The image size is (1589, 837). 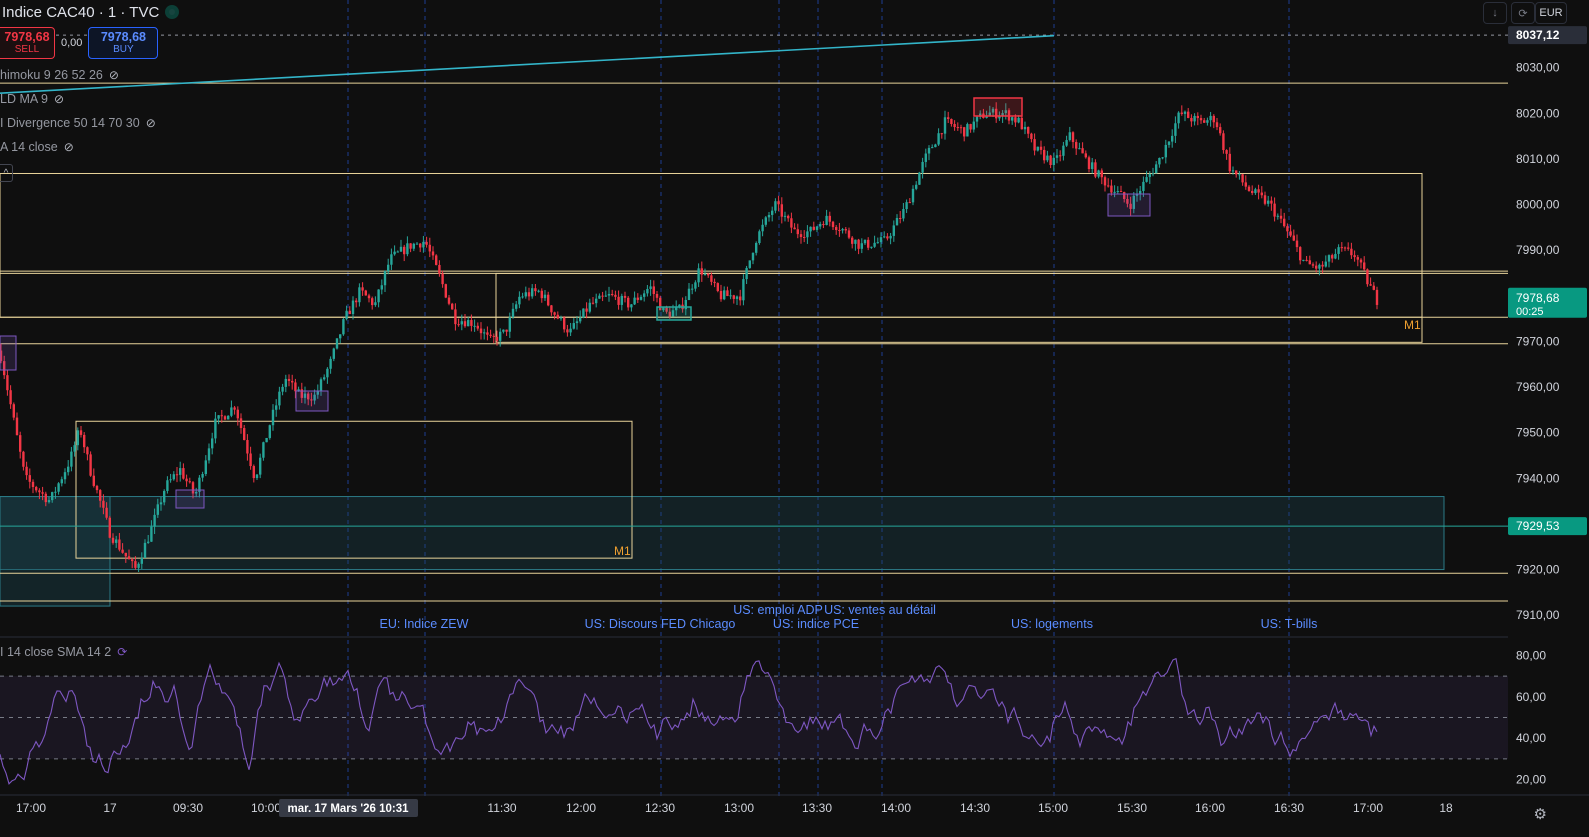 What do you see at coordinates (1531, 655) in the screenshot?
I see `rsi-tick-label: 80,00` at bounding box center [1531, 655].